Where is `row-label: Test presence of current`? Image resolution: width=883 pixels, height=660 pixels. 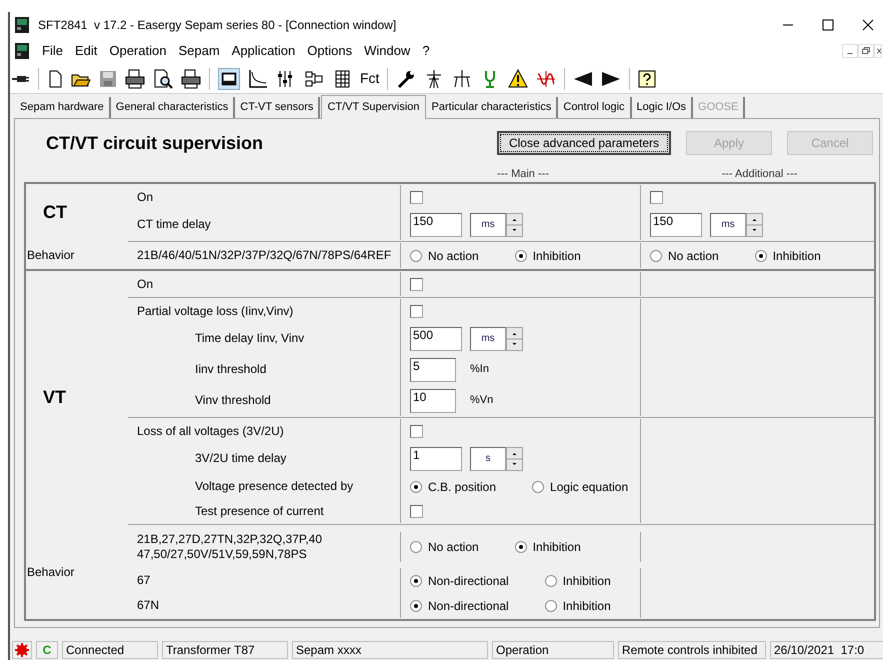 row-label: Test presence of current is located at coordinates (259, 511).